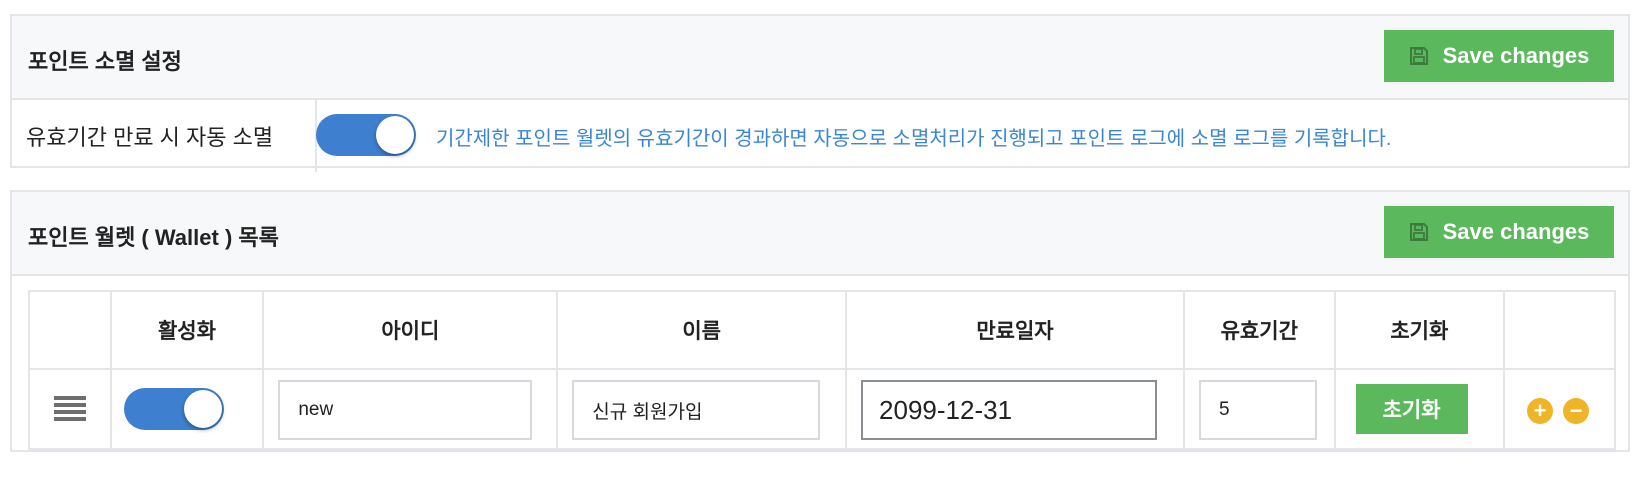  Describe the element at coordinates (1419, 330) in the screenshot. I see `column-header-reset: 초기화` at that location.